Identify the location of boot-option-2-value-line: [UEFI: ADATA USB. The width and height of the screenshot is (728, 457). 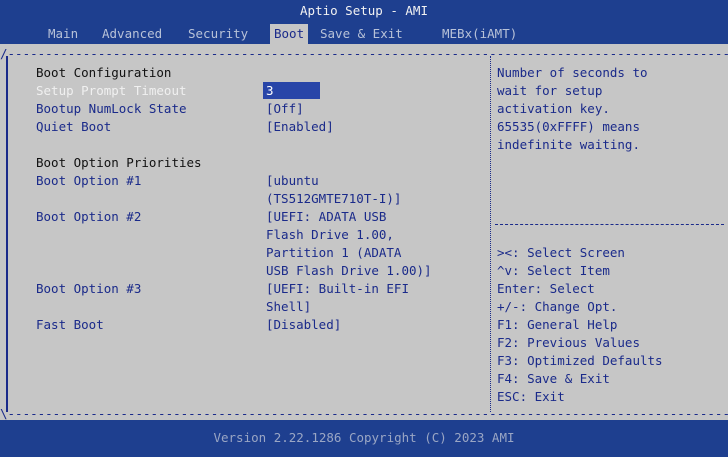
(326, 217).